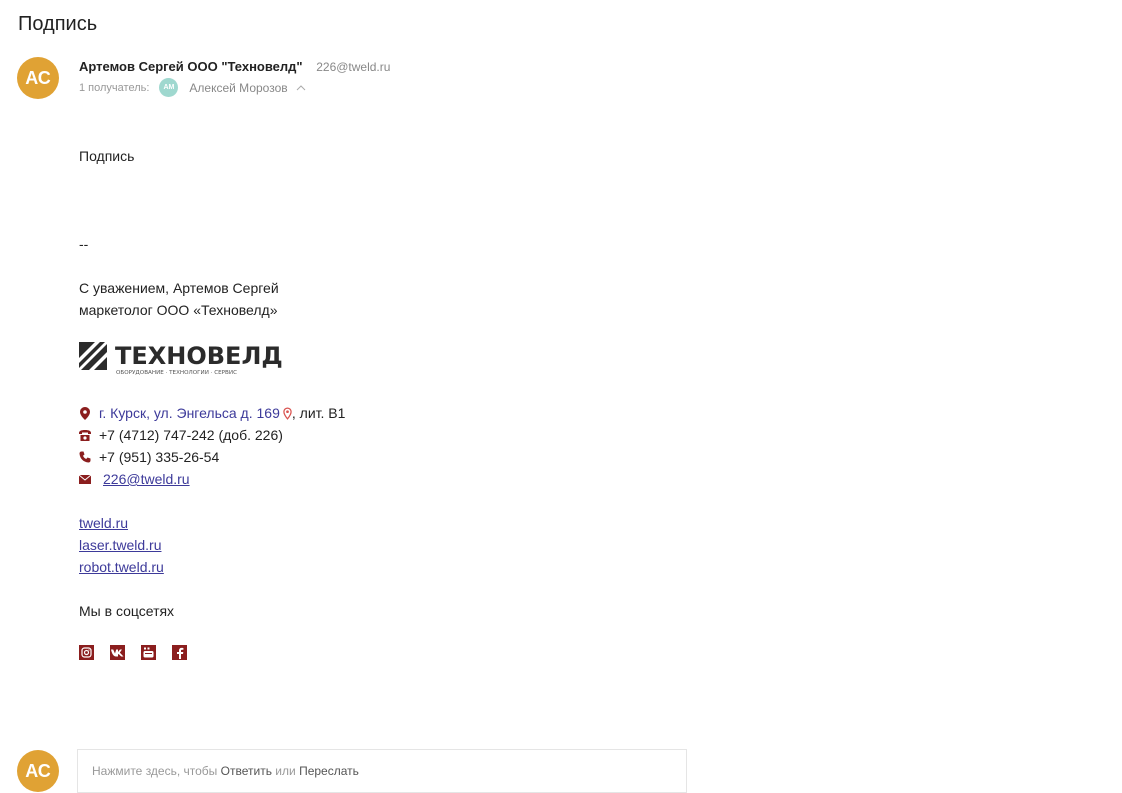 This screenshot has width=1122, height=793. I want to click on reply-or: или, so click(285, 771).